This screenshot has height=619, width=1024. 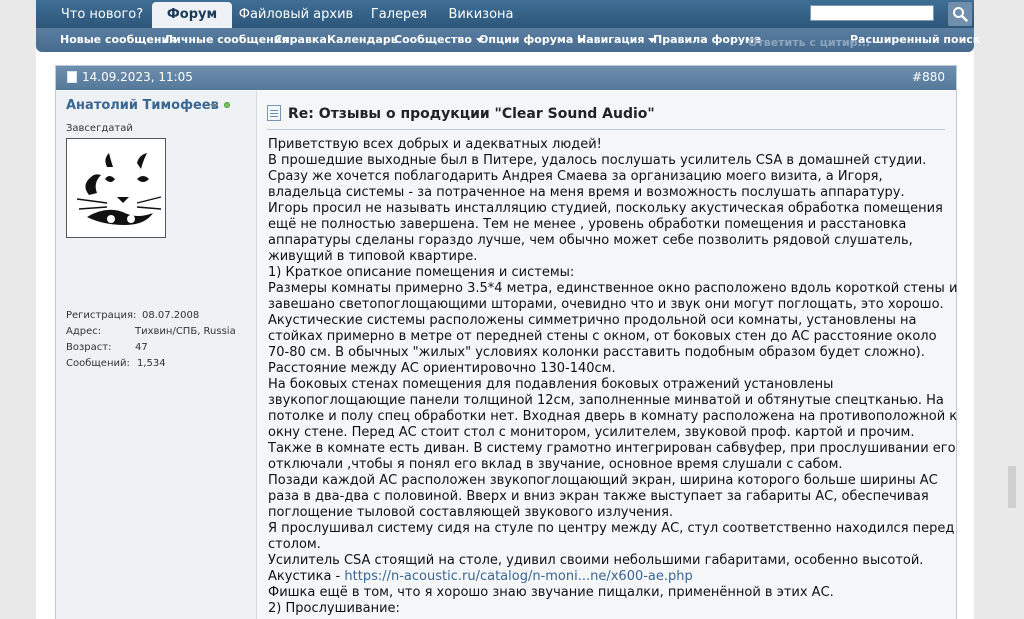 What do you see at coordinates (137, 77) in the screenshot?
I see `post-date: 14.09.2023, 11:05` at bounding box center [137, 77].